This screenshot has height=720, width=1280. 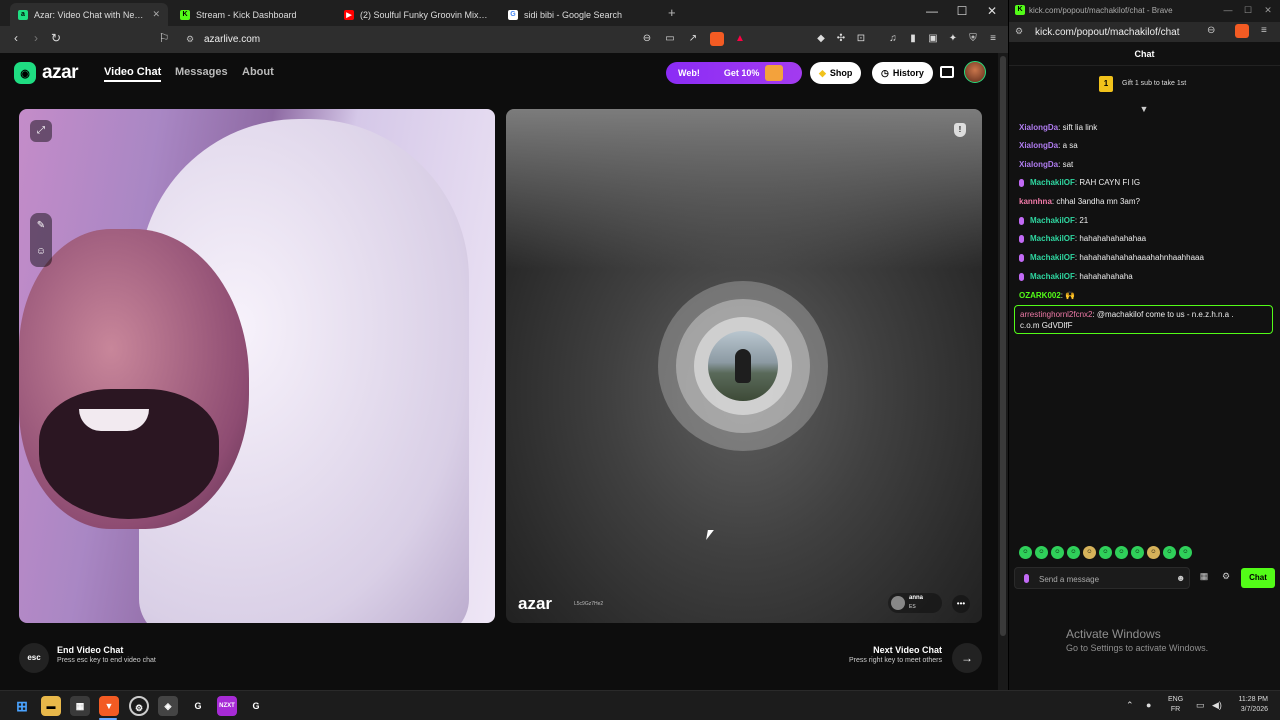 What do you see at coordinates (1204, 576) in the screenshot?
I see `gift-icon: ▦` at bounding box center [1204, 576].